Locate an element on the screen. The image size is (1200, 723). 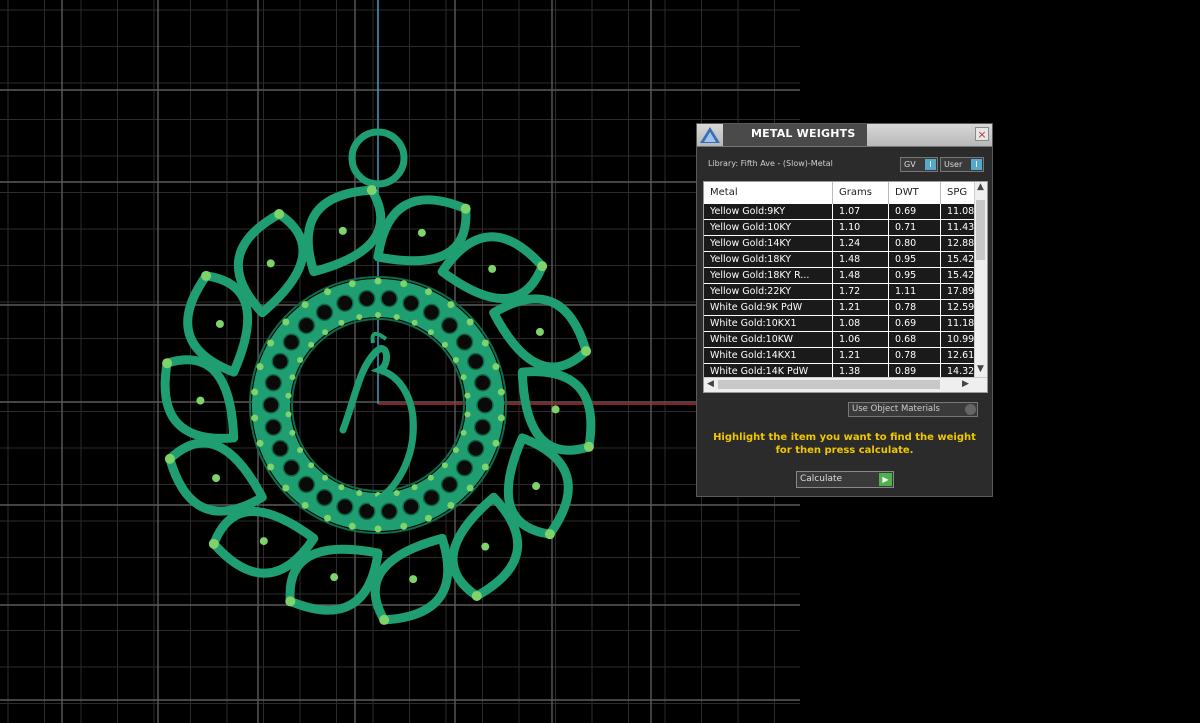
cell-spg: 11.18 is located at coordinates (961, 323).